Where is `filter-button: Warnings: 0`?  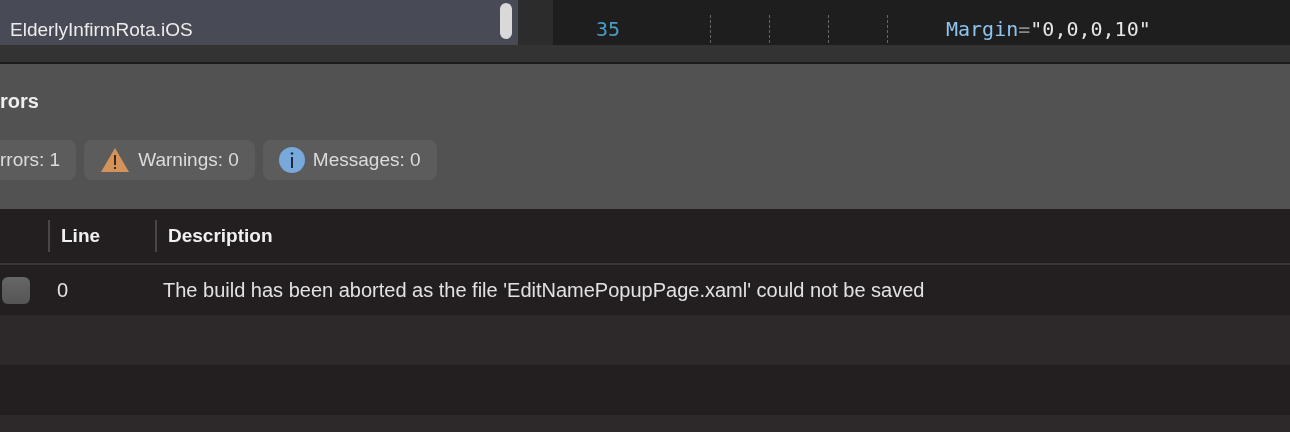 filter-button: Warnings: 0 is located at coordinates (169, 160).